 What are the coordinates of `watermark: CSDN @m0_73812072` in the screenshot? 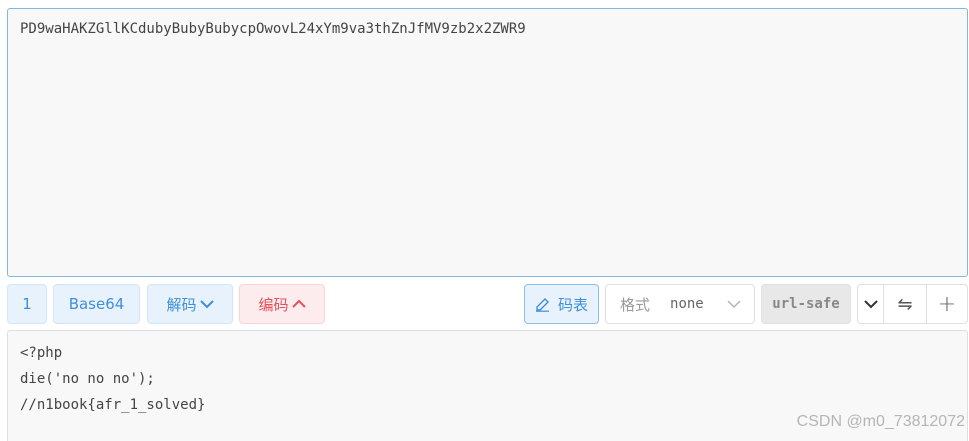 It's located at (880, 421).